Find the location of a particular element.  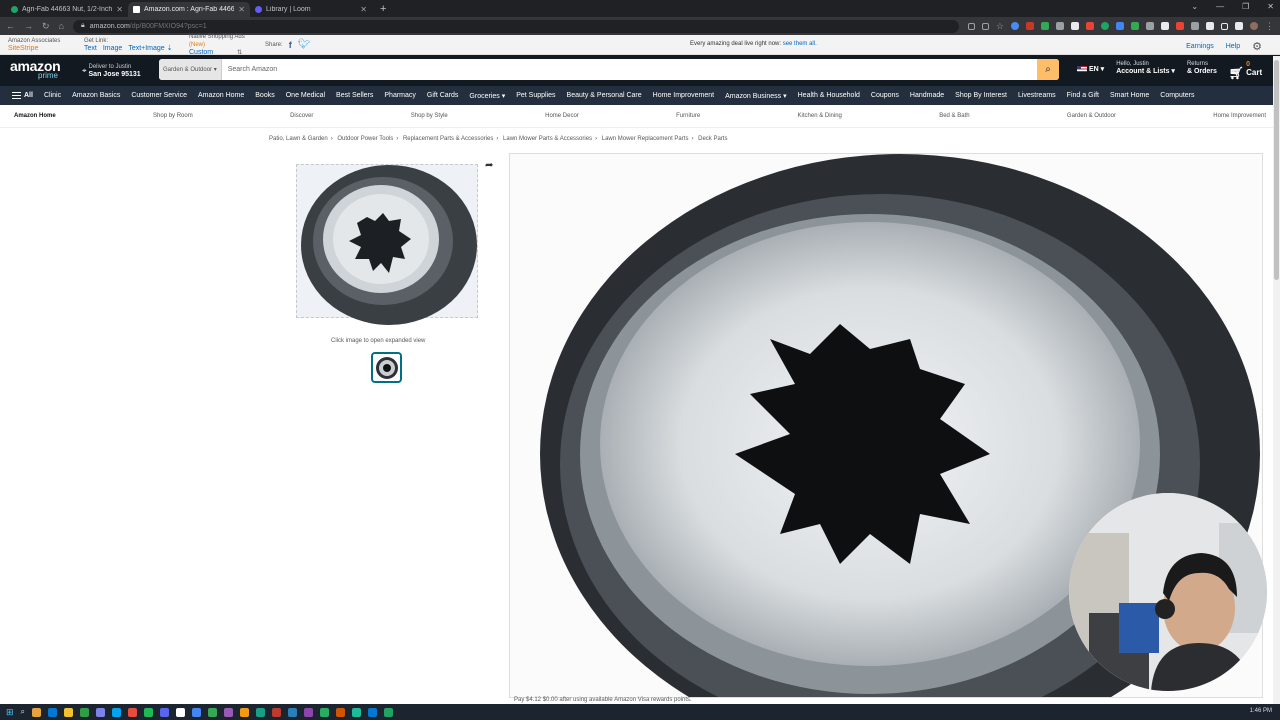

deal-link: see them all. is located at coordinates (800, 44).